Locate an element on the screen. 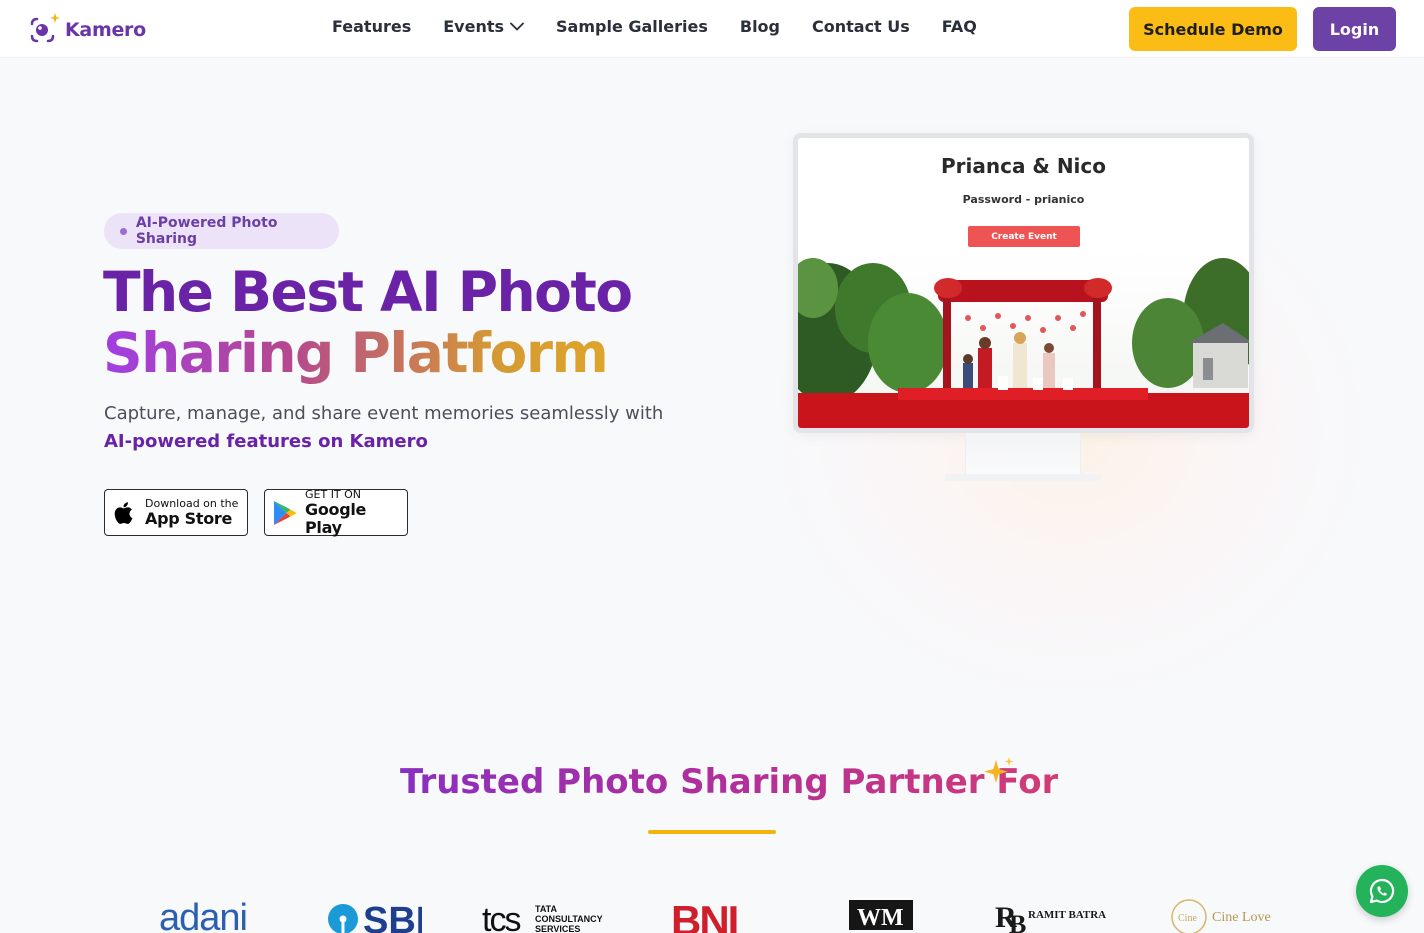  brand-name: Kamero is located at coordinates (105, 30).